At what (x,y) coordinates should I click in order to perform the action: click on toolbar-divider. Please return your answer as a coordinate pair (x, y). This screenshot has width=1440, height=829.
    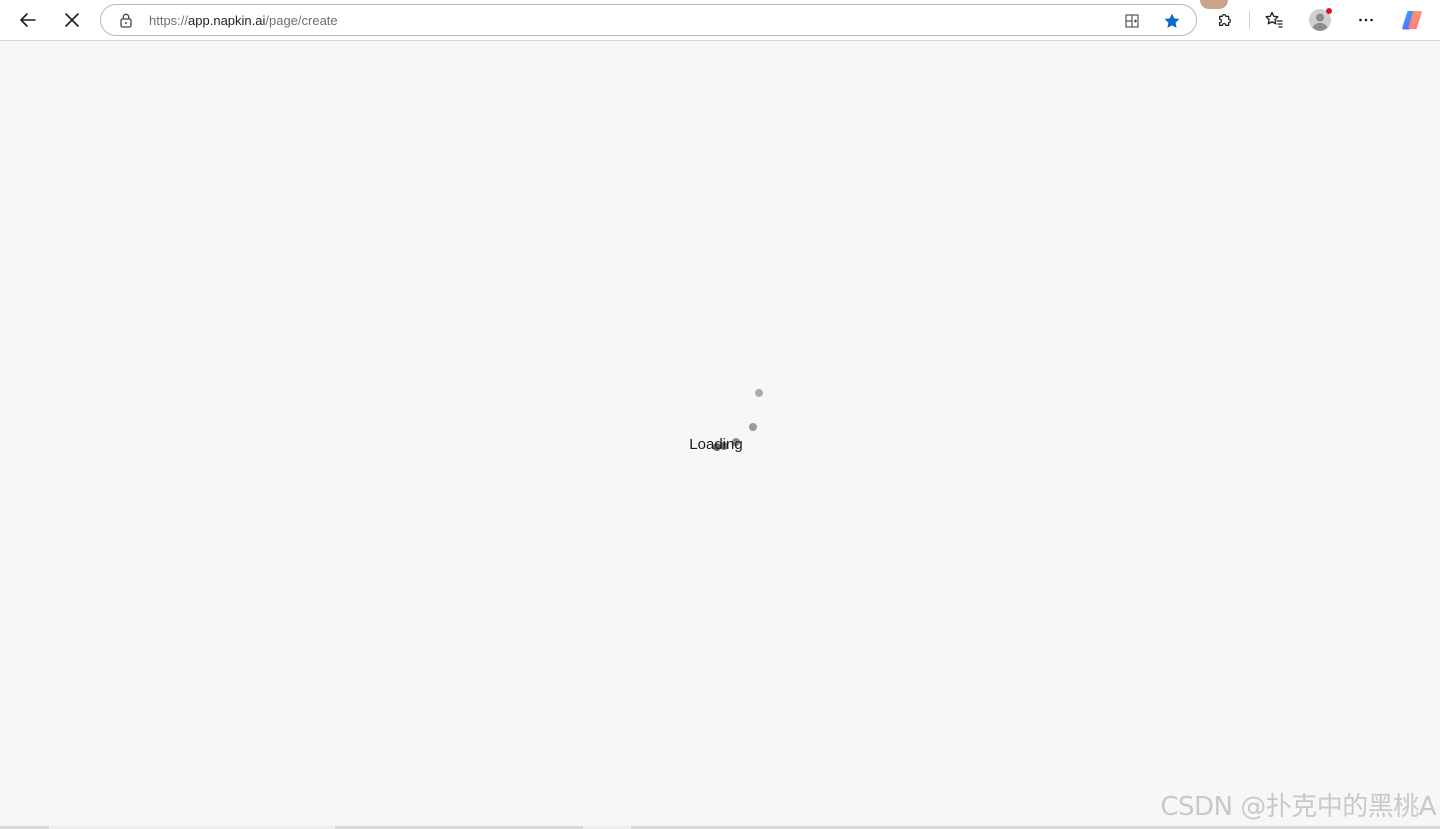
    Looking at the image, I should click on (1249, 20).